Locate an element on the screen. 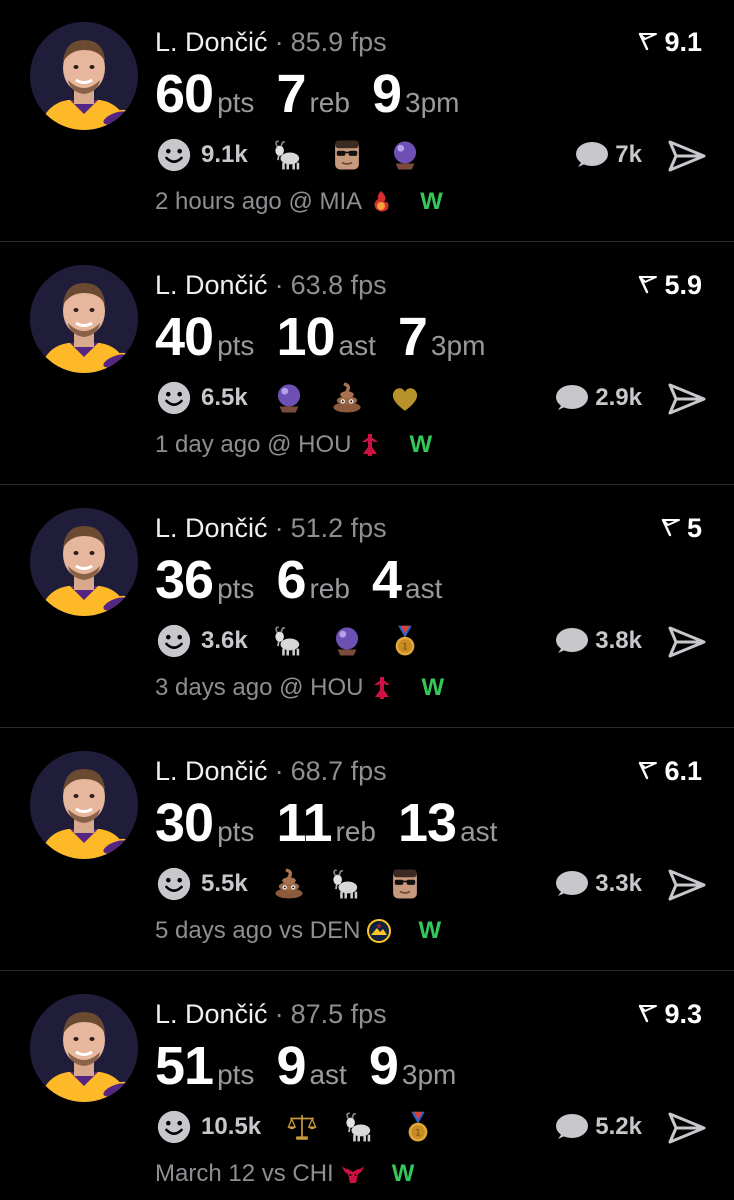 The image size is (734, 1200). game-meta: 3 days ago @ HOU W is located at coordinates (299, 688).